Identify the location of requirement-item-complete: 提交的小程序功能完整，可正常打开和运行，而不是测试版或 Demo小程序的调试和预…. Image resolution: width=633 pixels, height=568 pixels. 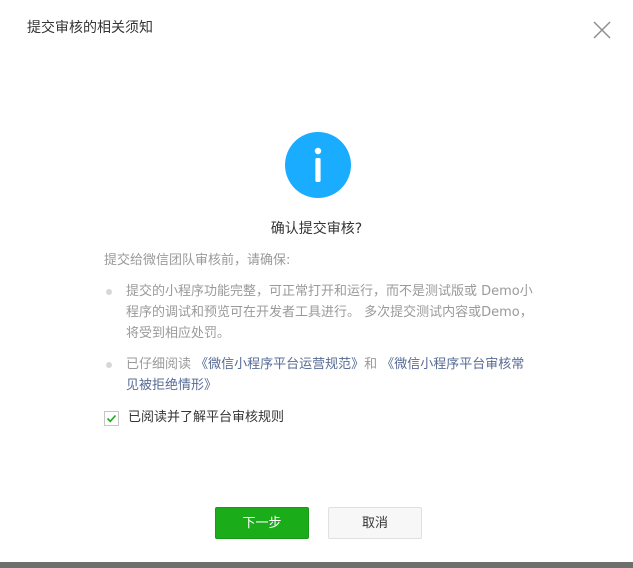
(319, 312).